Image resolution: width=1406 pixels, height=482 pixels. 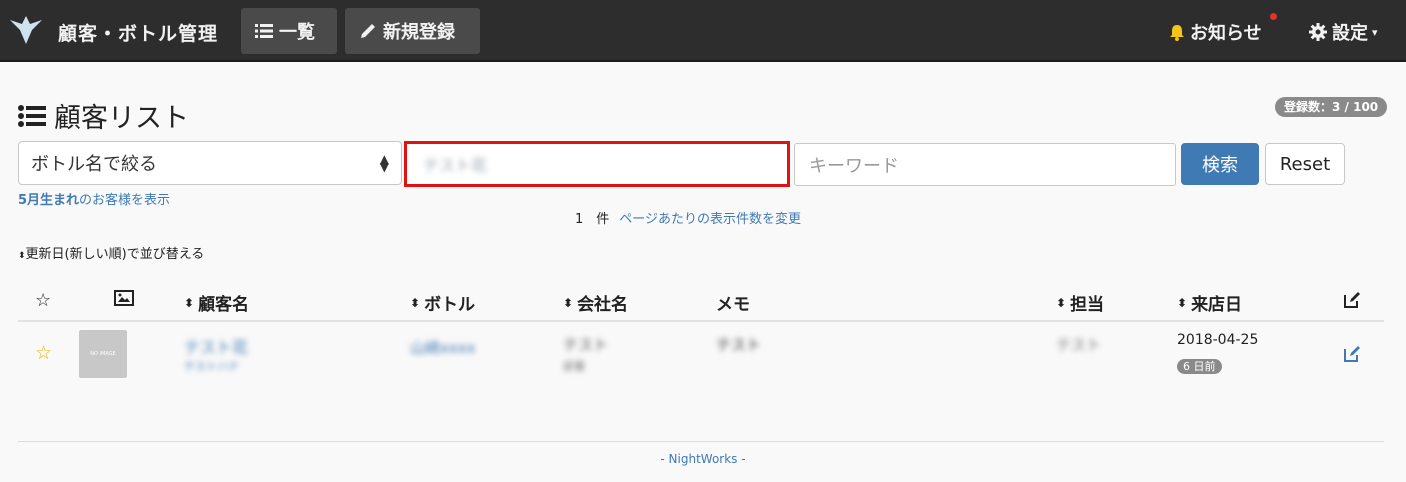 I want to click on nav-list-label: 一覧, so click(x=297, y=32).